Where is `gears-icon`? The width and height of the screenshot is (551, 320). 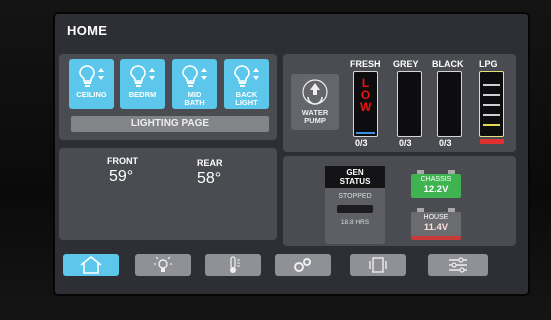 gears-icon is located at coordinates (302, 265).